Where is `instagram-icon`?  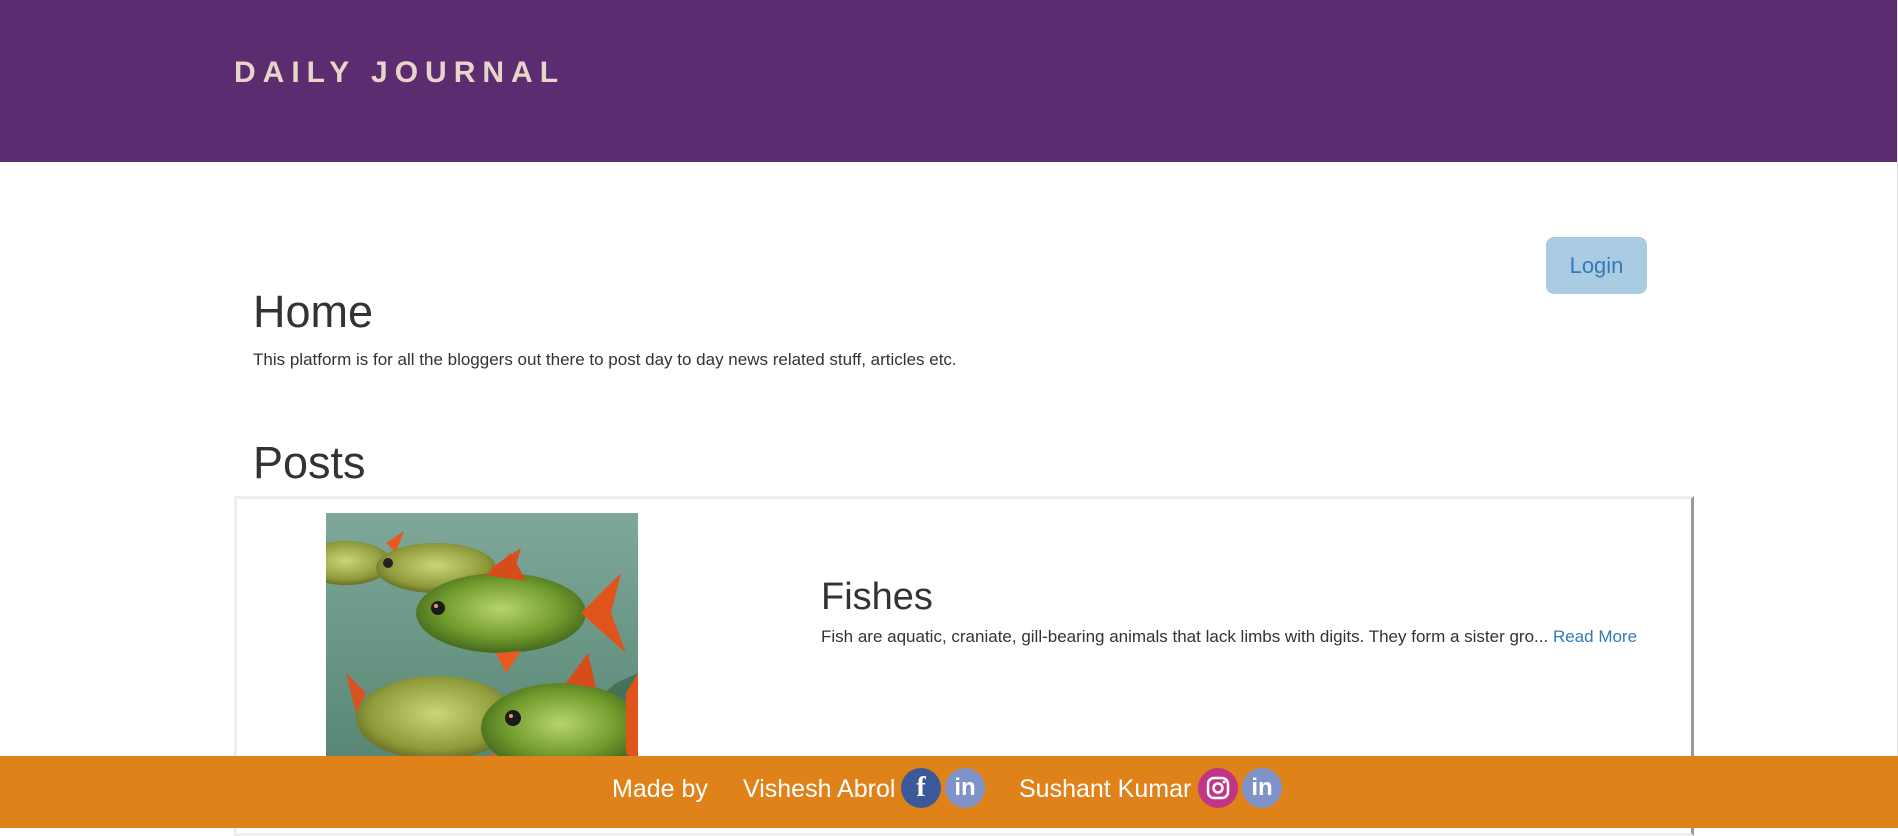 instagram-icon is located at coordinates (1218, 788).